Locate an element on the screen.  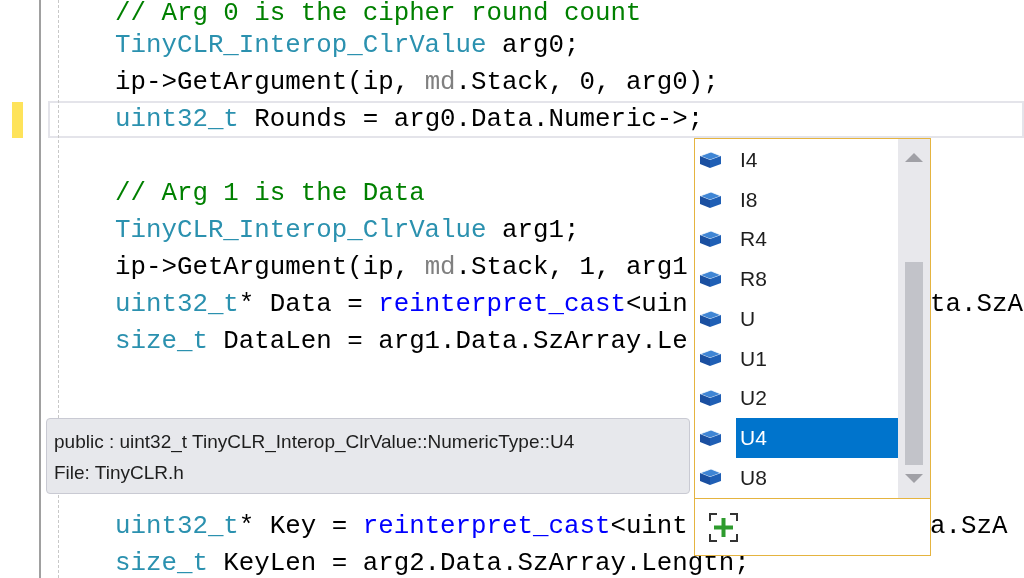
completion-item: U2 is located at coordinates (817, 398).